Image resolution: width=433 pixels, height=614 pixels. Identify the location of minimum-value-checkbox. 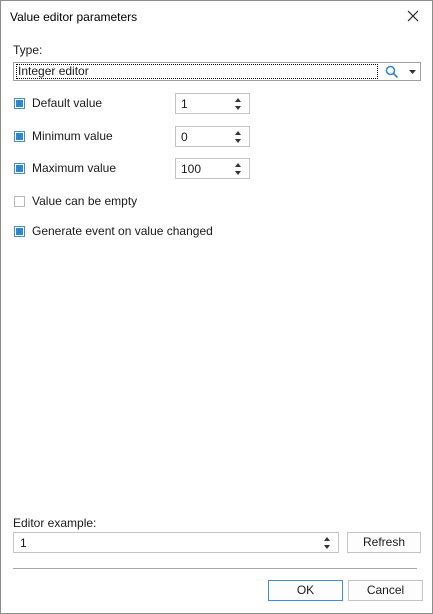
(19, 136).